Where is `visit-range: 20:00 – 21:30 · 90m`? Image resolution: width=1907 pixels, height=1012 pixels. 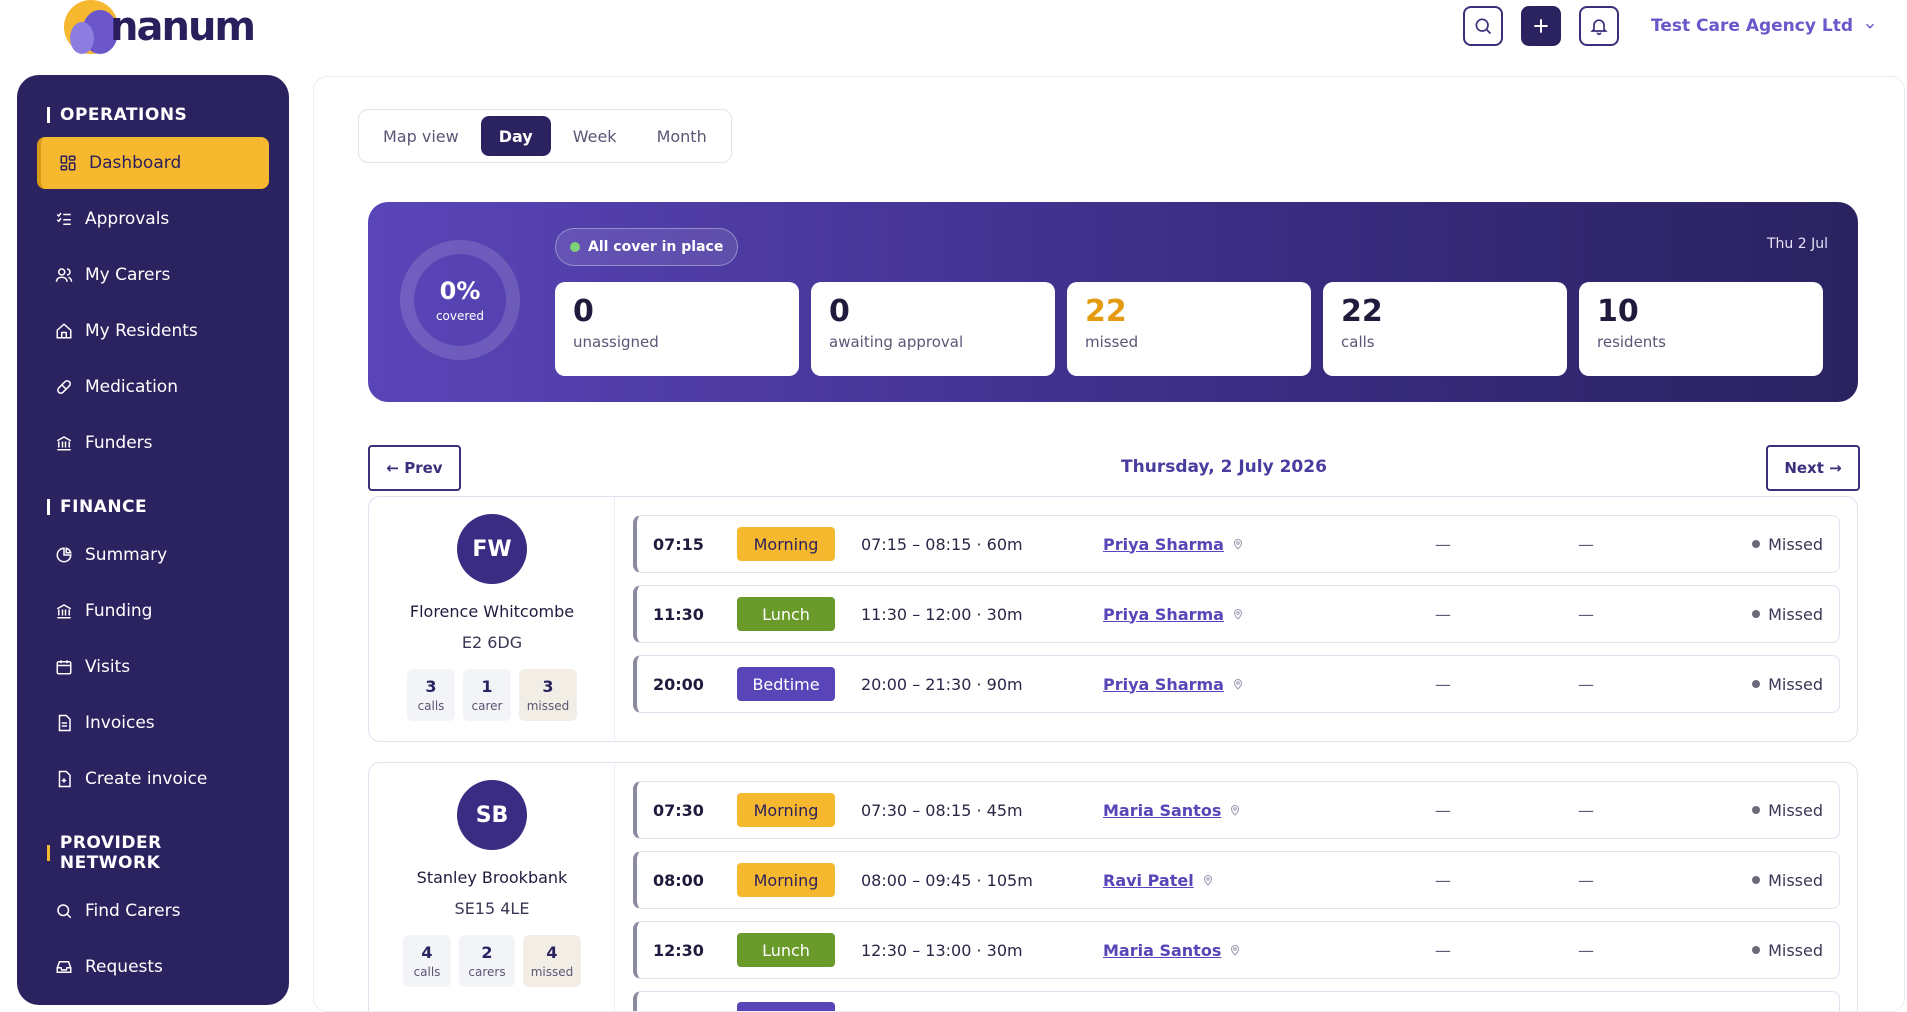 visit-range: 20:00 – 21:30 · 90m is located at coordinates (942, 684).